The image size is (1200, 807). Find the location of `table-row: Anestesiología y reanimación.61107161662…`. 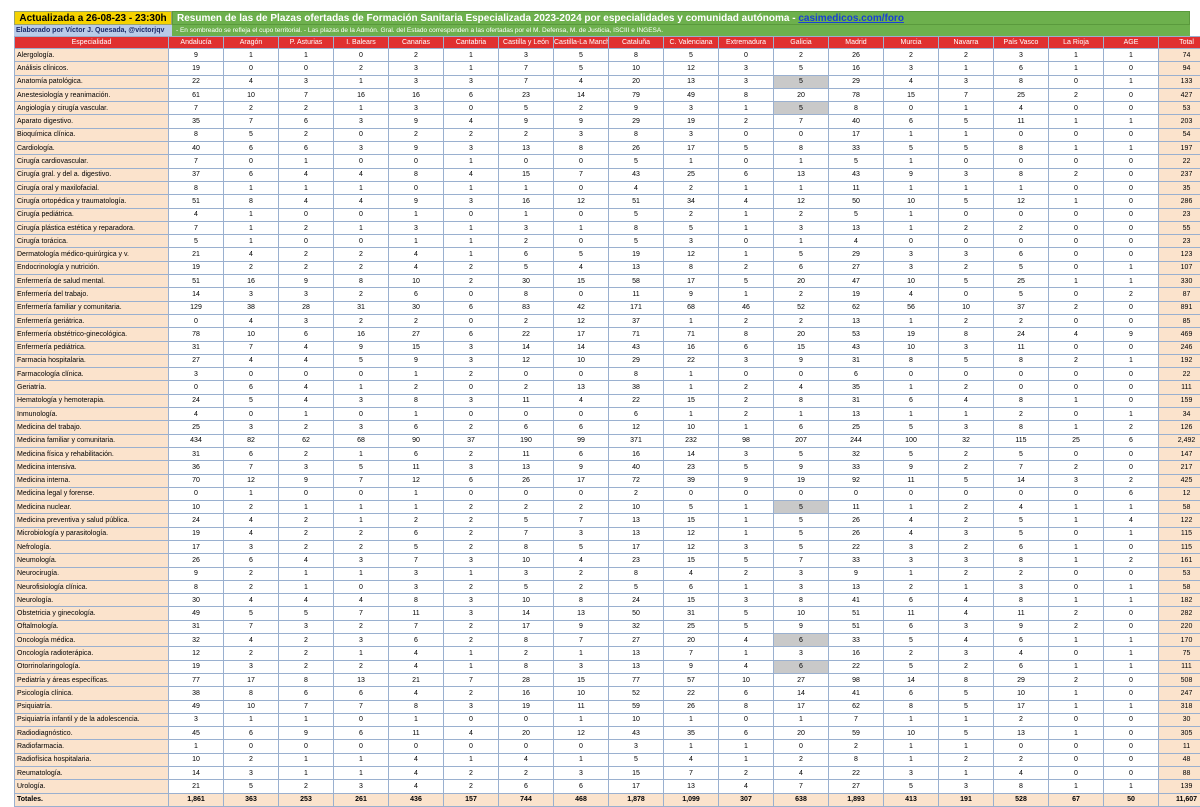

table-row: Anestesiología y reanimación.61107161662… is located at coordinates (607, 94).